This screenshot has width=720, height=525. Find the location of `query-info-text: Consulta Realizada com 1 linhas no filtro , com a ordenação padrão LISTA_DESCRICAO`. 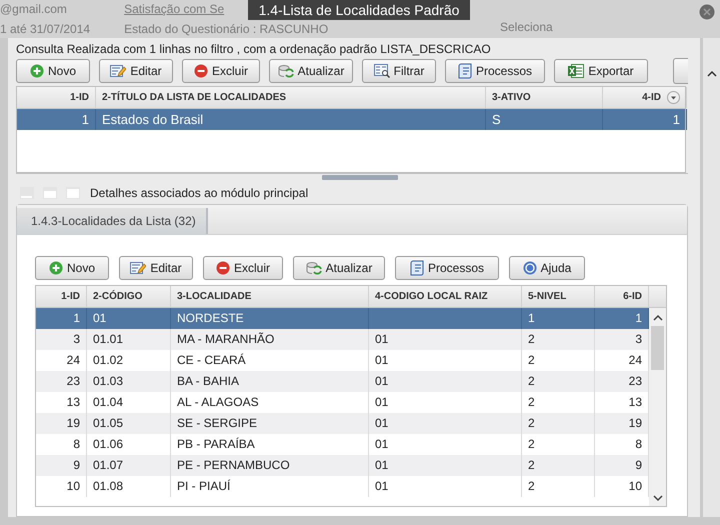

query-info-text: Consulta Realizada com 1 linhas no filtro , com a ordenação padrão LISTA_DESCRICAO is located at coordinates (254, 49).